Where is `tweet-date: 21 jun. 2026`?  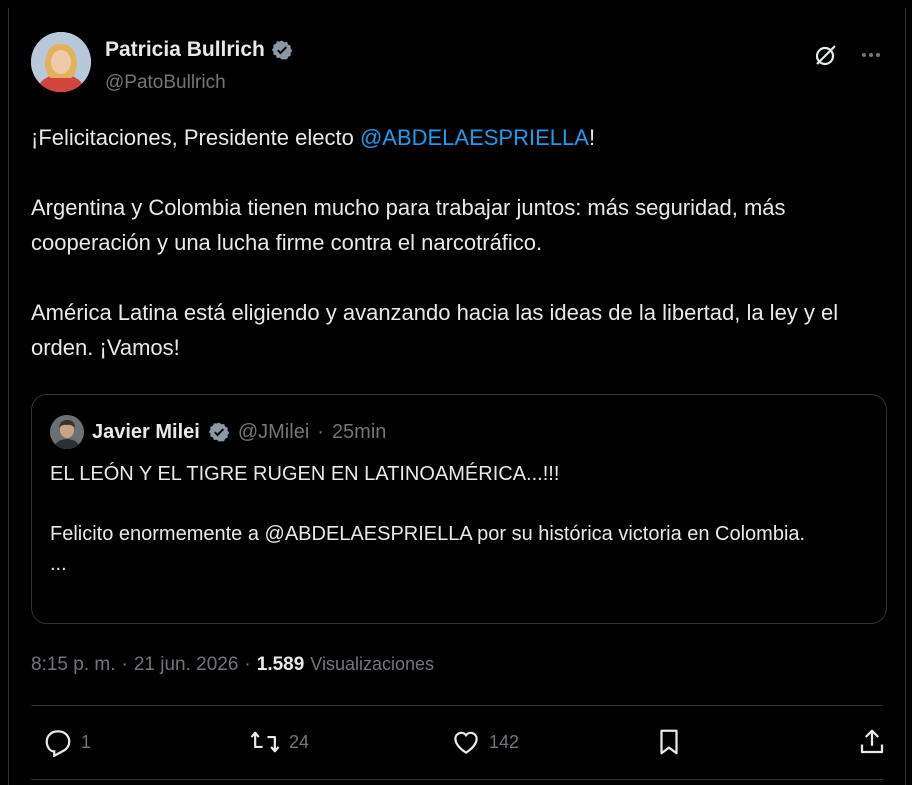 tweet-date: 21 jun. 2026 is located at coordinates (186, 665).